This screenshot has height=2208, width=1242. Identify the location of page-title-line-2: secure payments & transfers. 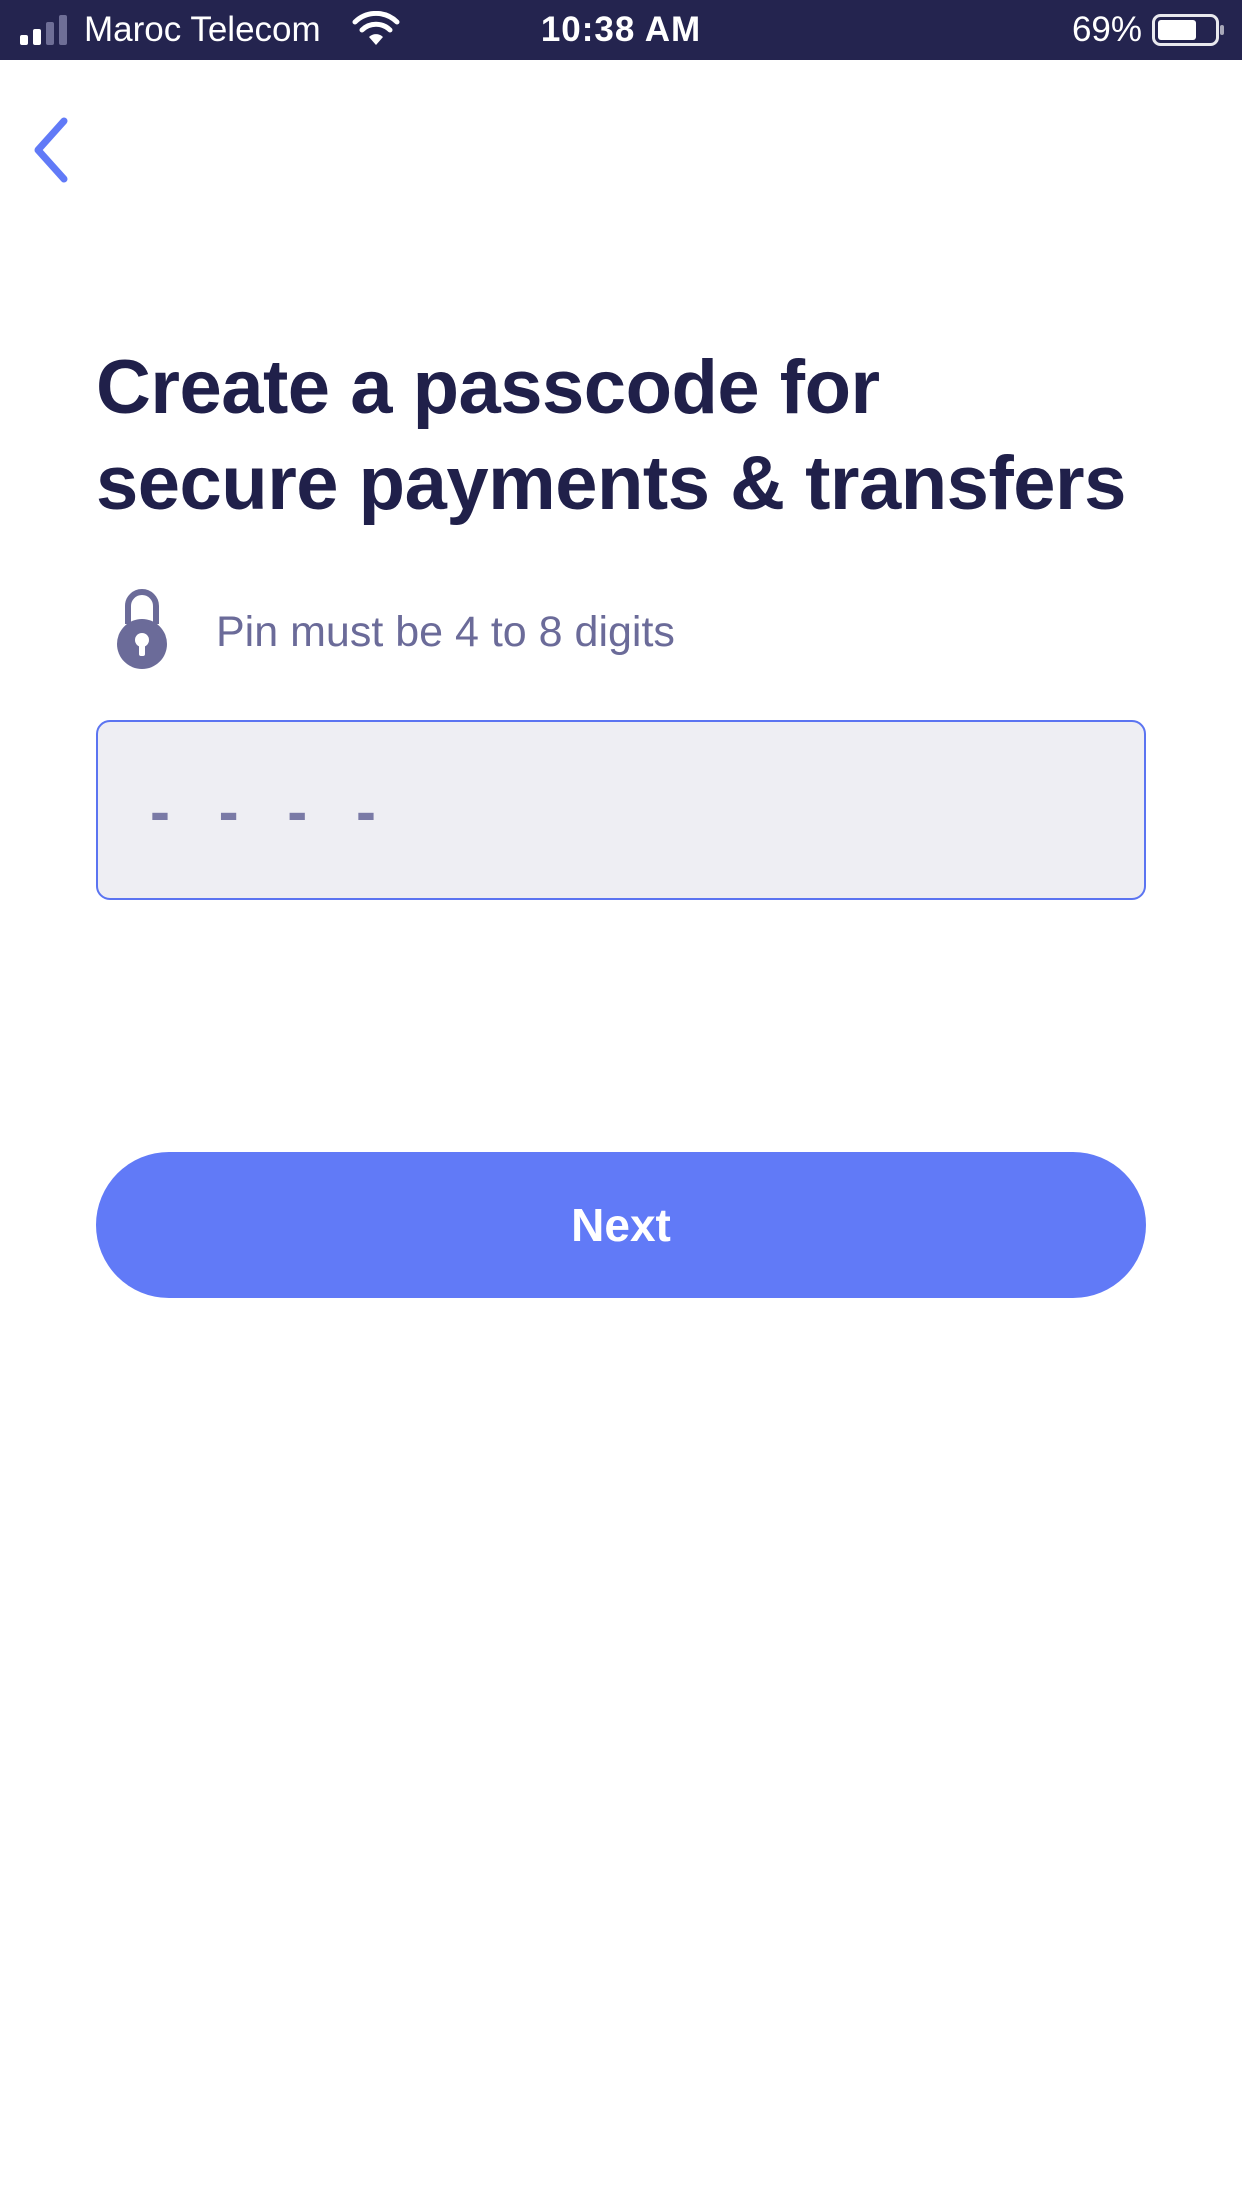
(611, 483).